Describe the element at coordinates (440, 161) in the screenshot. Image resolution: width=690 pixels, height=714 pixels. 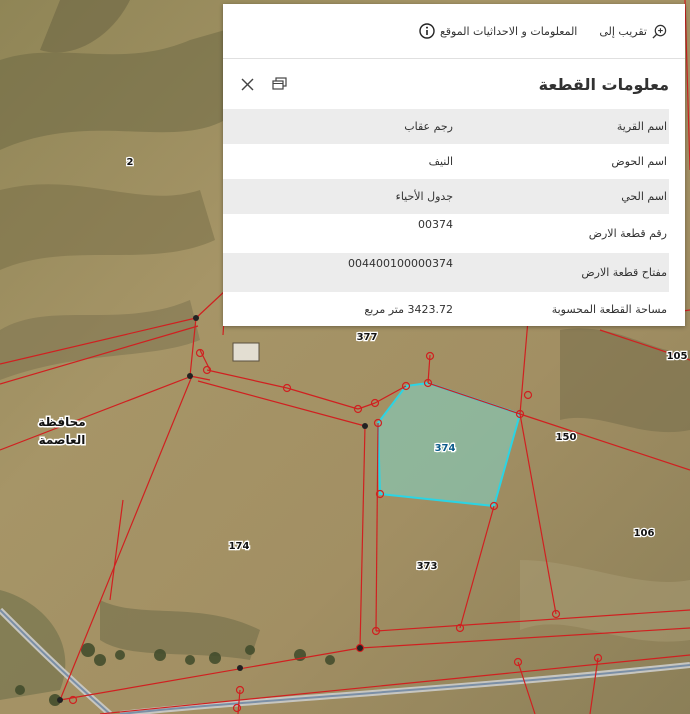
I see `attribute-value: النيف` at that location.